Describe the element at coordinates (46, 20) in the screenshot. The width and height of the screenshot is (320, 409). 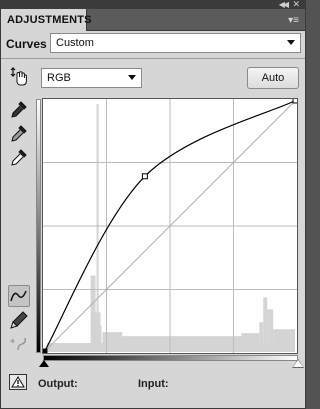
I see `tab-adjustments: ADJUSTMENTS` at that location.